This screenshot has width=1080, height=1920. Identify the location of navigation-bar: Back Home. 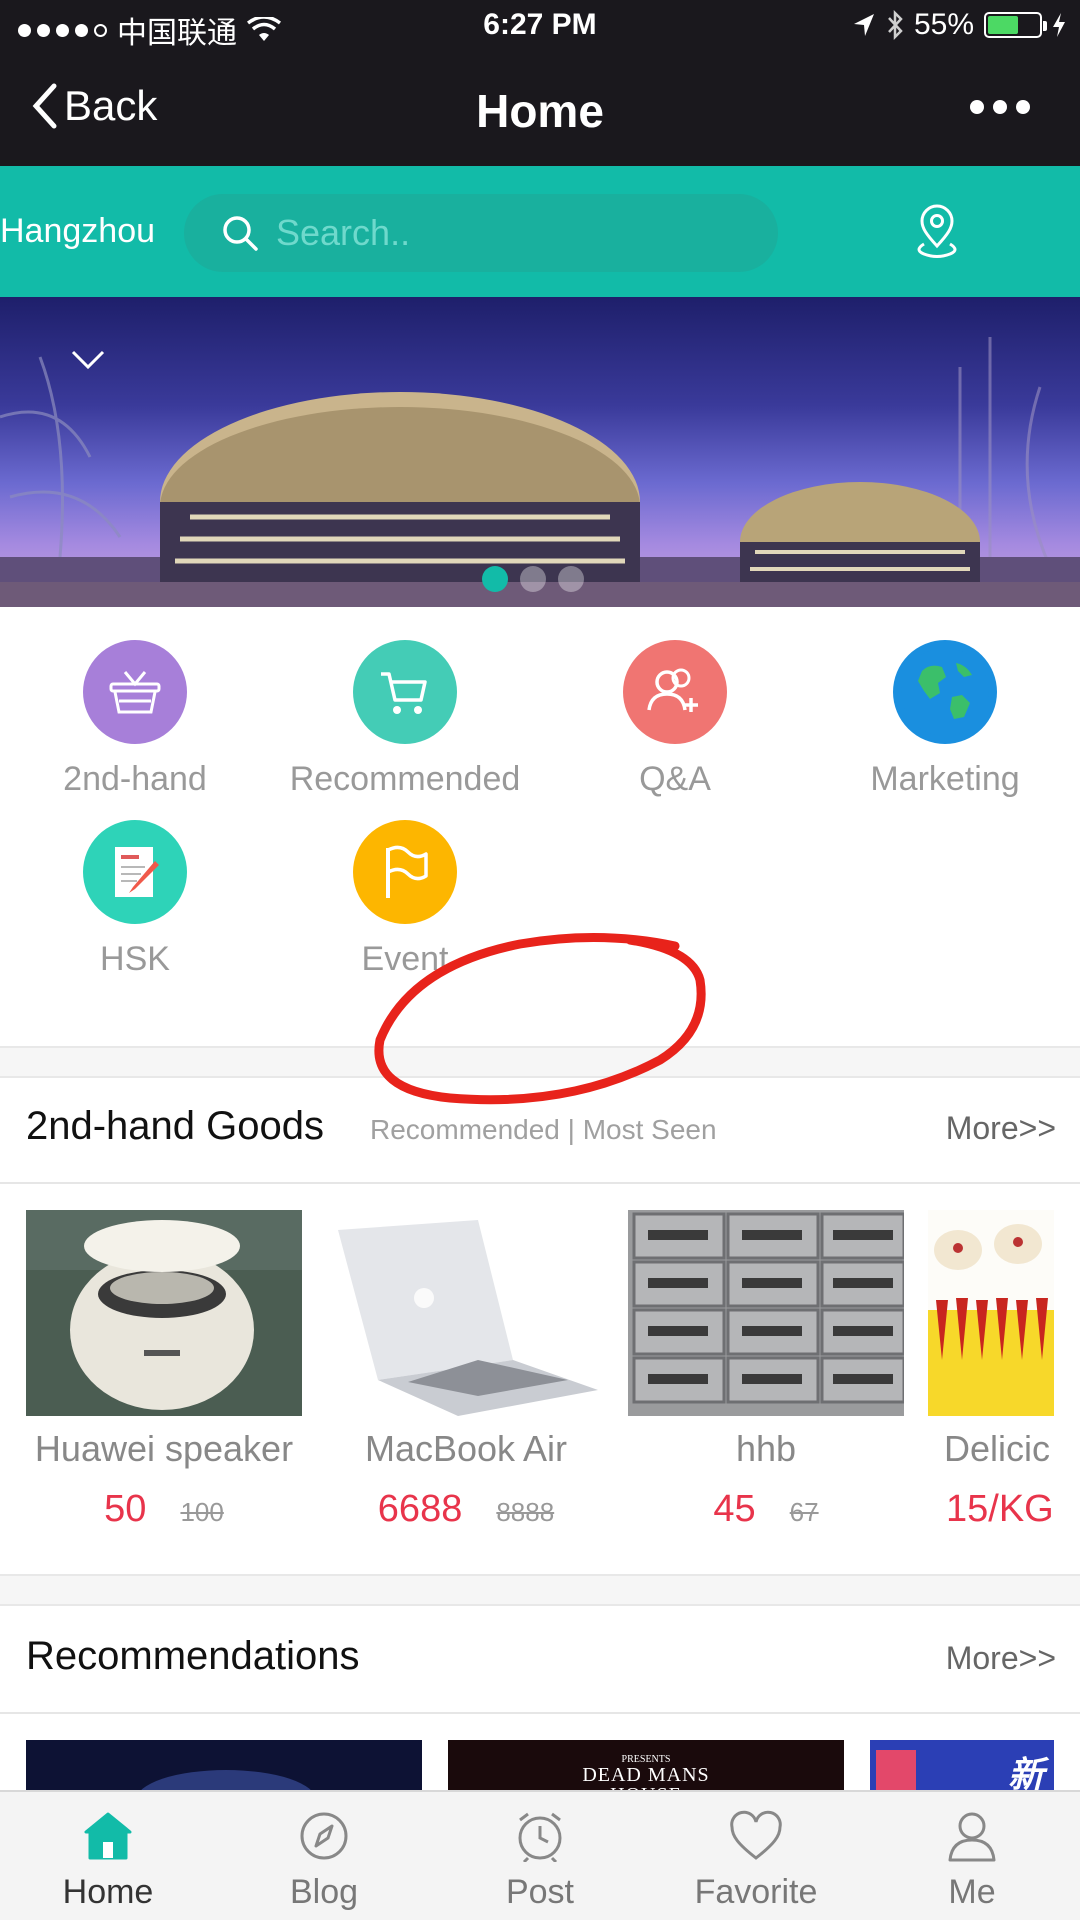
(540, 110).